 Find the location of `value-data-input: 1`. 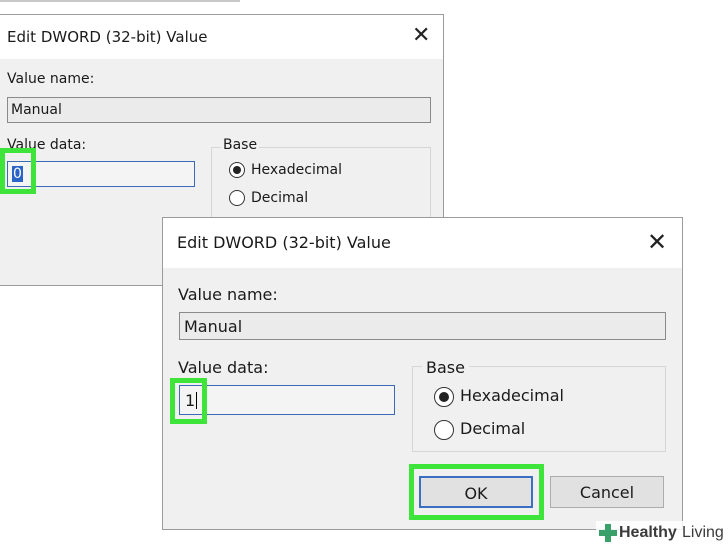

value-data-input: 1 is located at coordinates (287, 400).